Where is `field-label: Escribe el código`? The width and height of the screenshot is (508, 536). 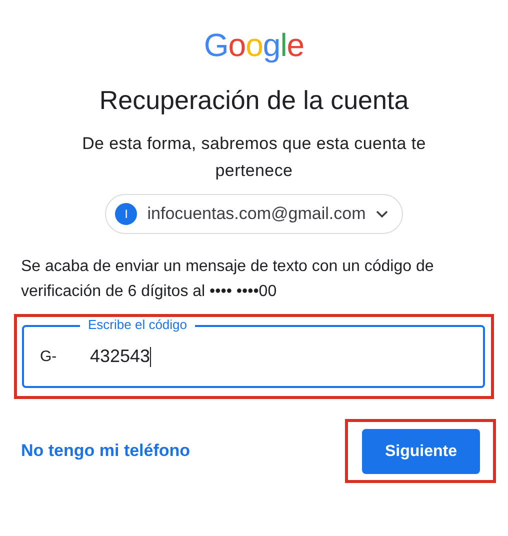 field-label: Escribe el código is located at coordinates (137, 325).